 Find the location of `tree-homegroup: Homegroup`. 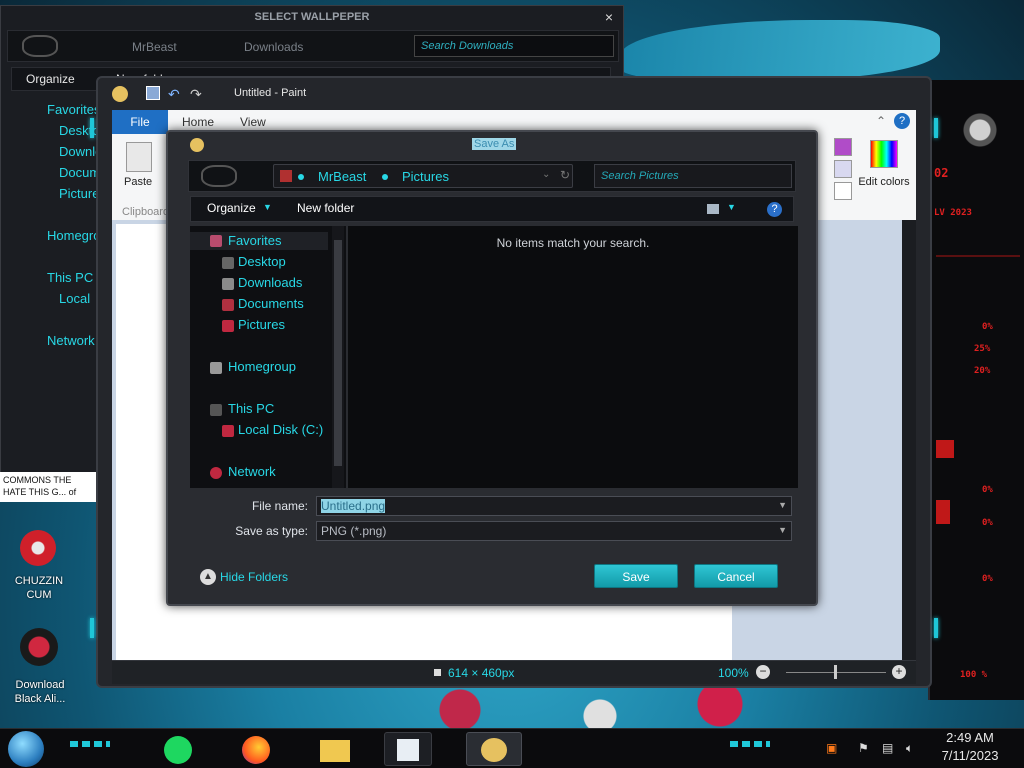

tree-homegroup: Homegroup is located at coordinates (262, 366).